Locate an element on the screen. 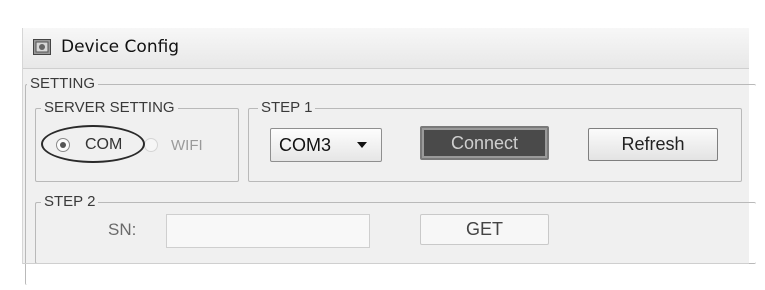 Image resolution: width=765 pixels, height=290 pixels. title-bar: Device Config is located at coordinates (386, 48).